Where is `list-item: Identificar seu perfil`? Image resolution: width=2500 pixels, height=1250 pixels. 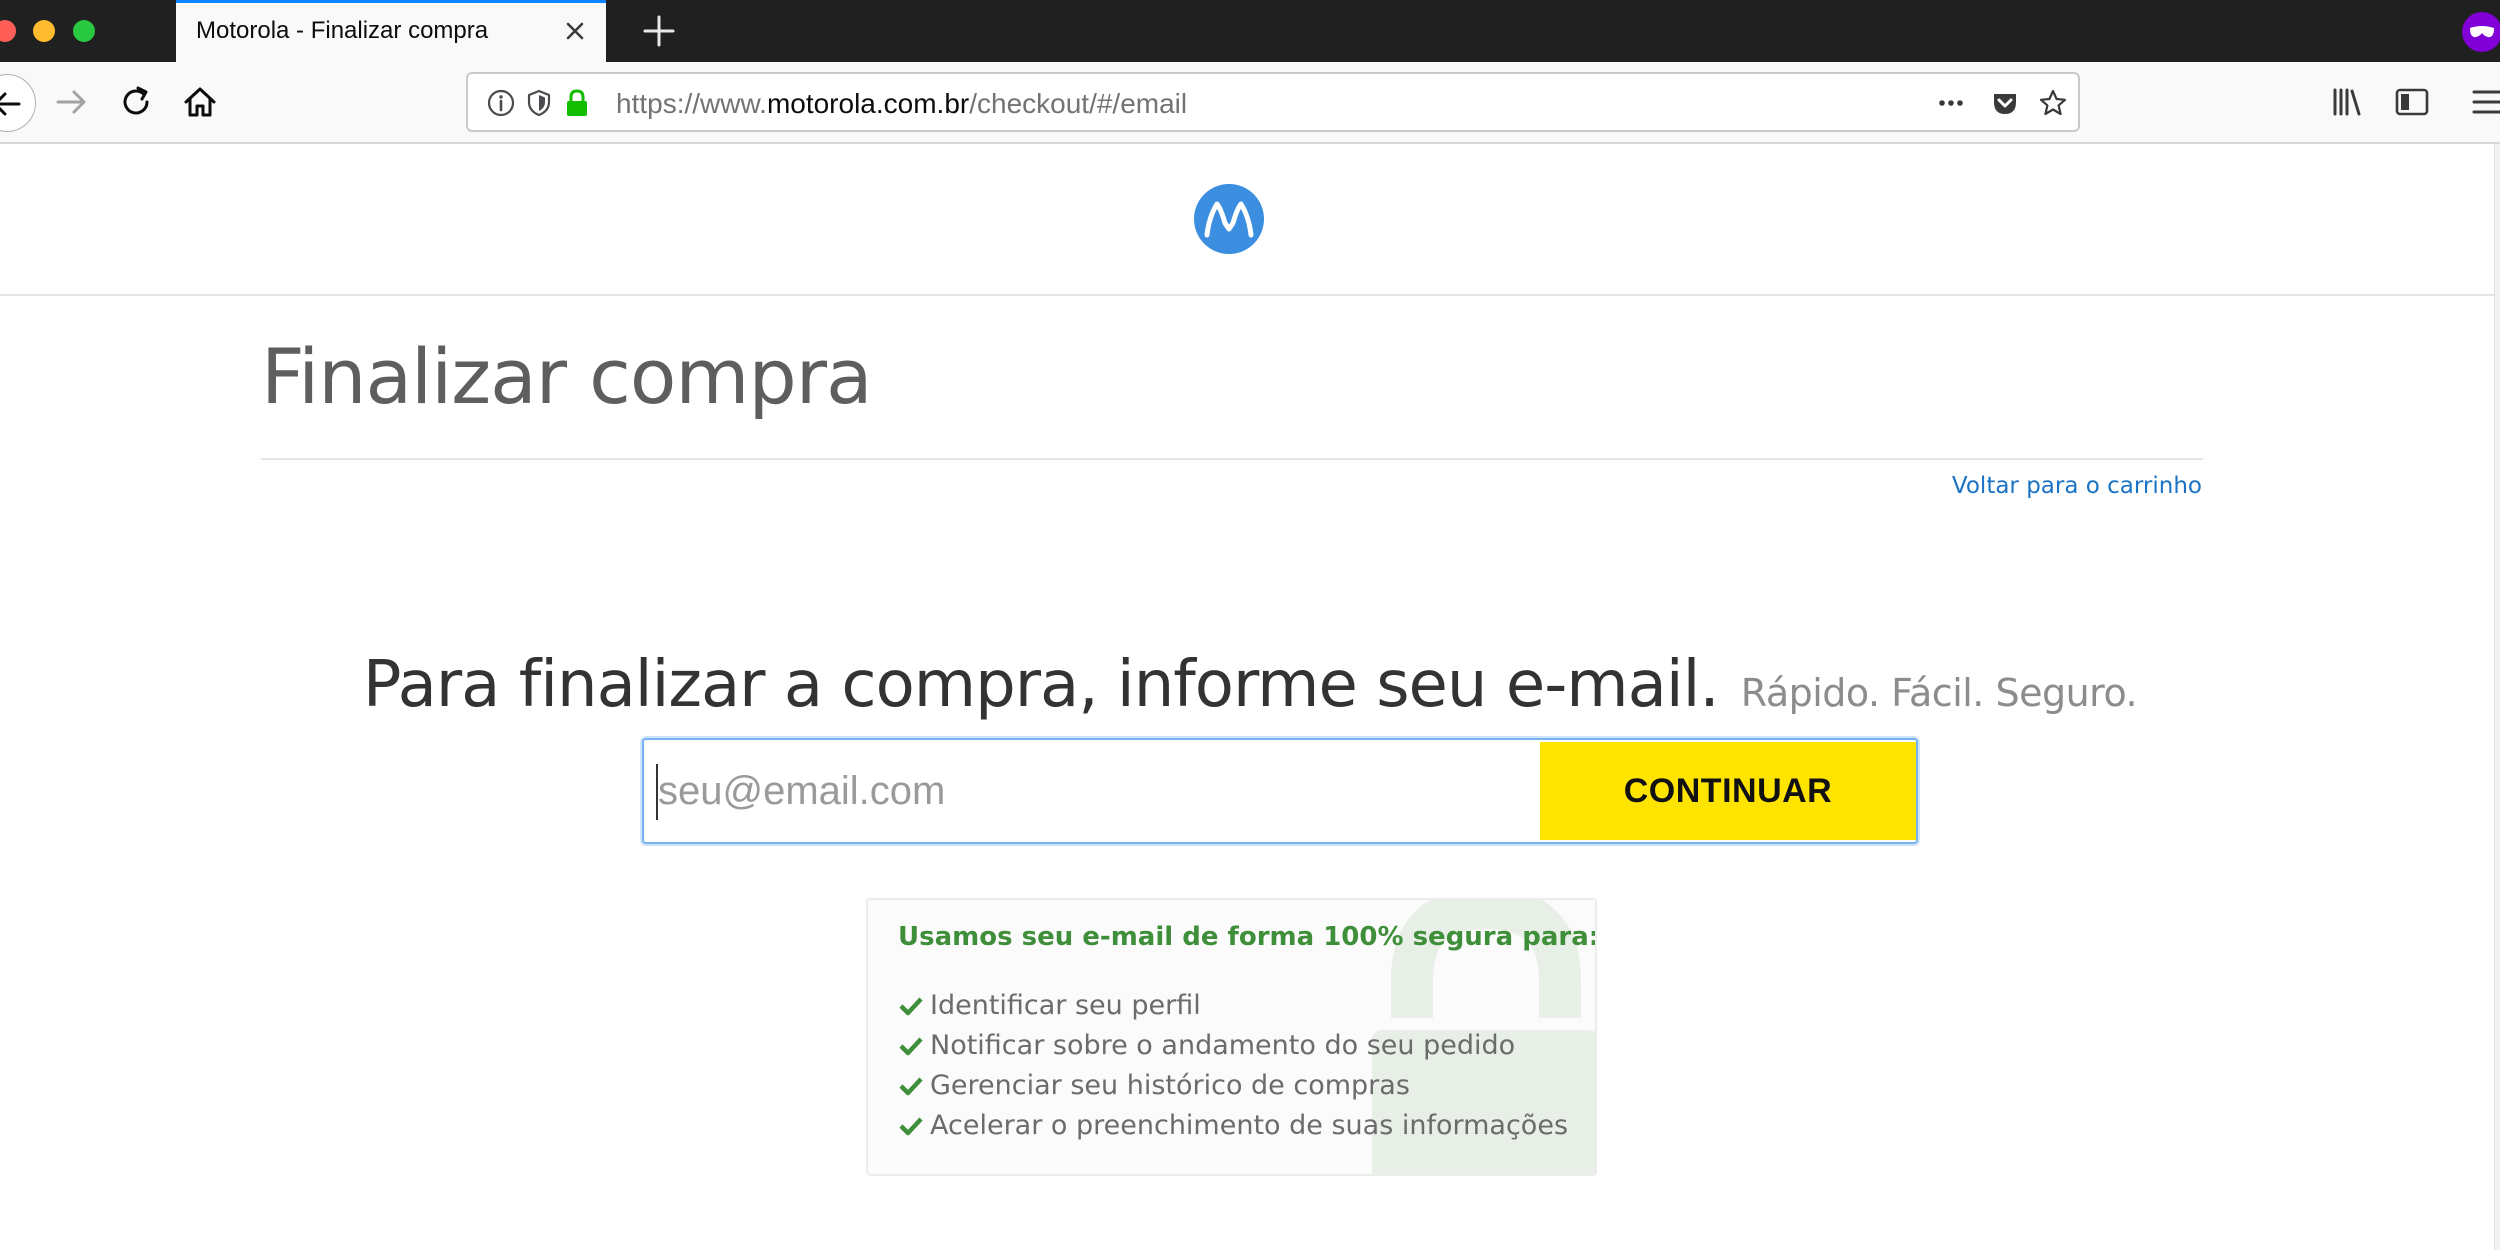
list-item: Identificar seu perfil is located at coordinates (1233, 1006).